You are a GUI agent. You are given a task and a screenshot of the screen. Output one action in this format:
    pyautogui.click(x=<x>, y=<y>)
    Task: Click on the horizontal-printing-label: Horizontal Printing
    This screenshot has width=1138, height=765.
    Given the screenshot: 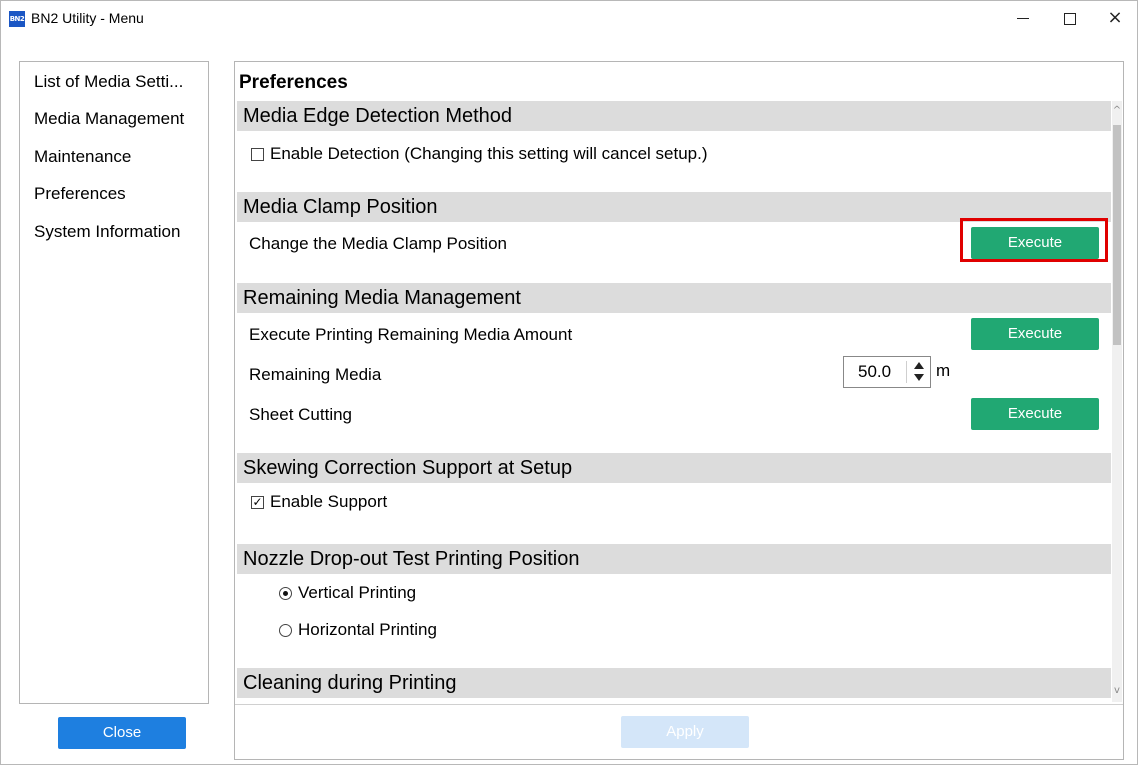 What is the action you would take?
    pyautogui.click(x=367, y=629)
    